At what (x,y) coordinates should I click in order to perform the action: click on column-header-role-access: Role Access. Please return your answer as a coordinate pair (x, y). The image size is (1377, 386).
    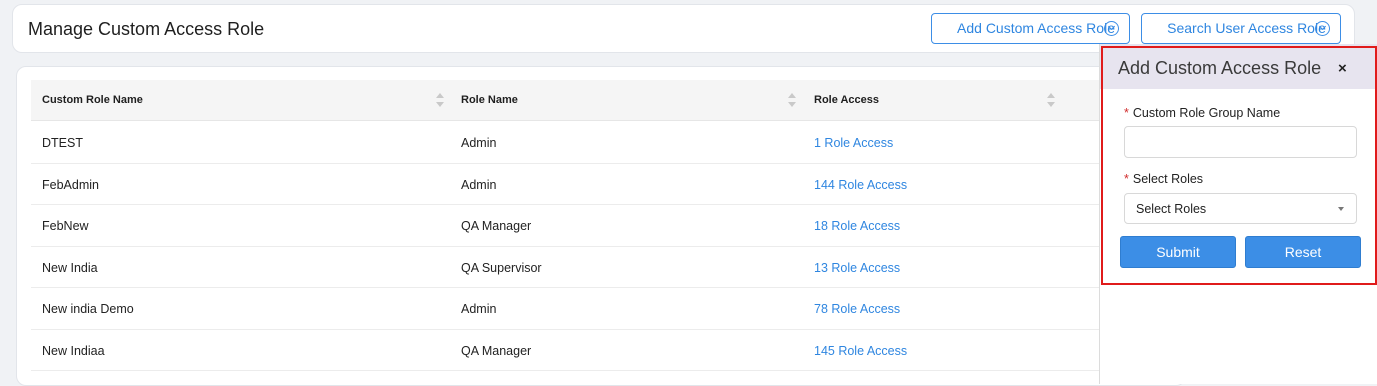
    Looking at the image, I should click on (846, 100).